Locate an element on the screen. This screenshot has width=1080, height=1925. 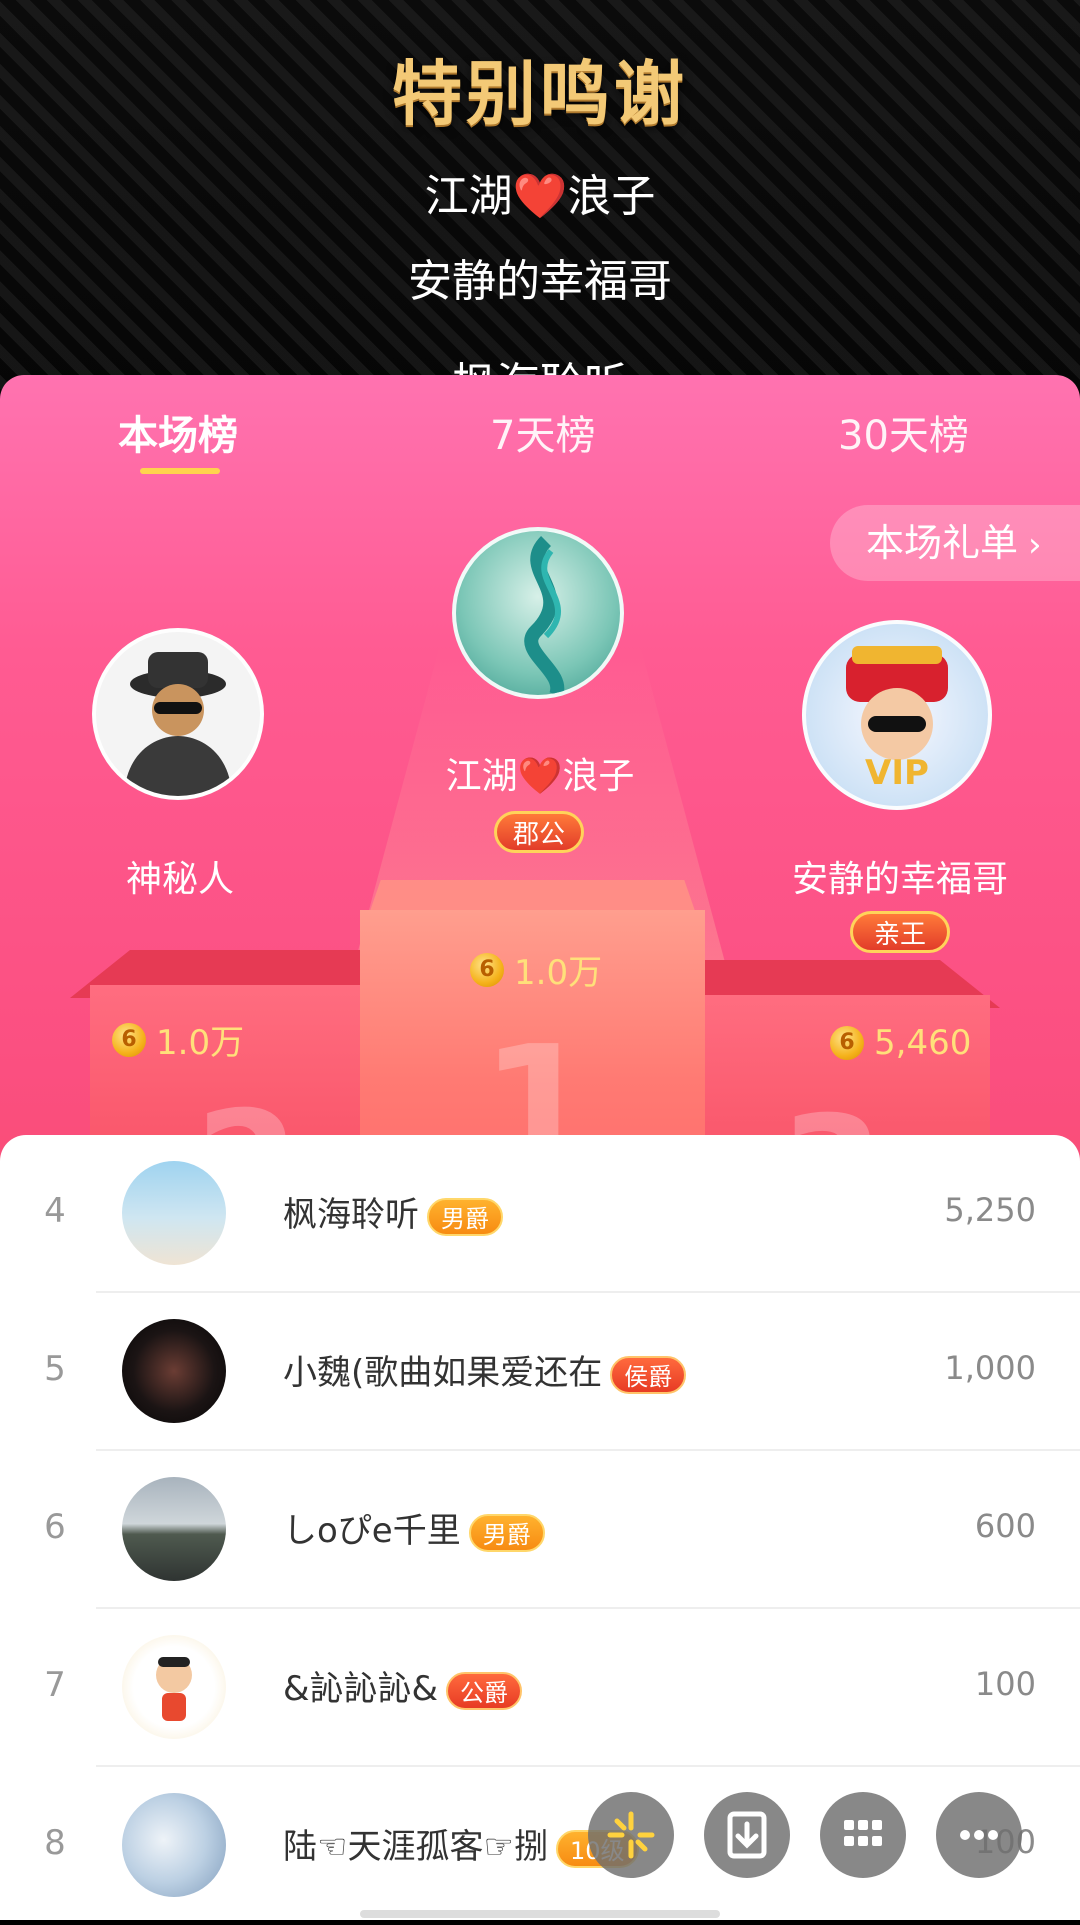
dragon-icon is located at coordinates (544, 615).